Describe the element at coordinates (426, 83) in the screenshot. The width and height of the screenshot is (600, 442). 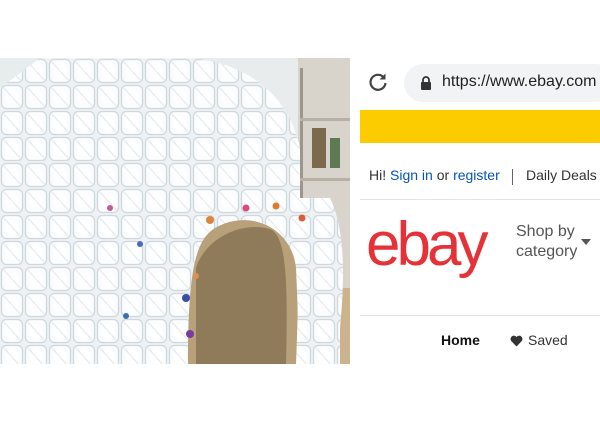
I see `lock-icon` at that location.